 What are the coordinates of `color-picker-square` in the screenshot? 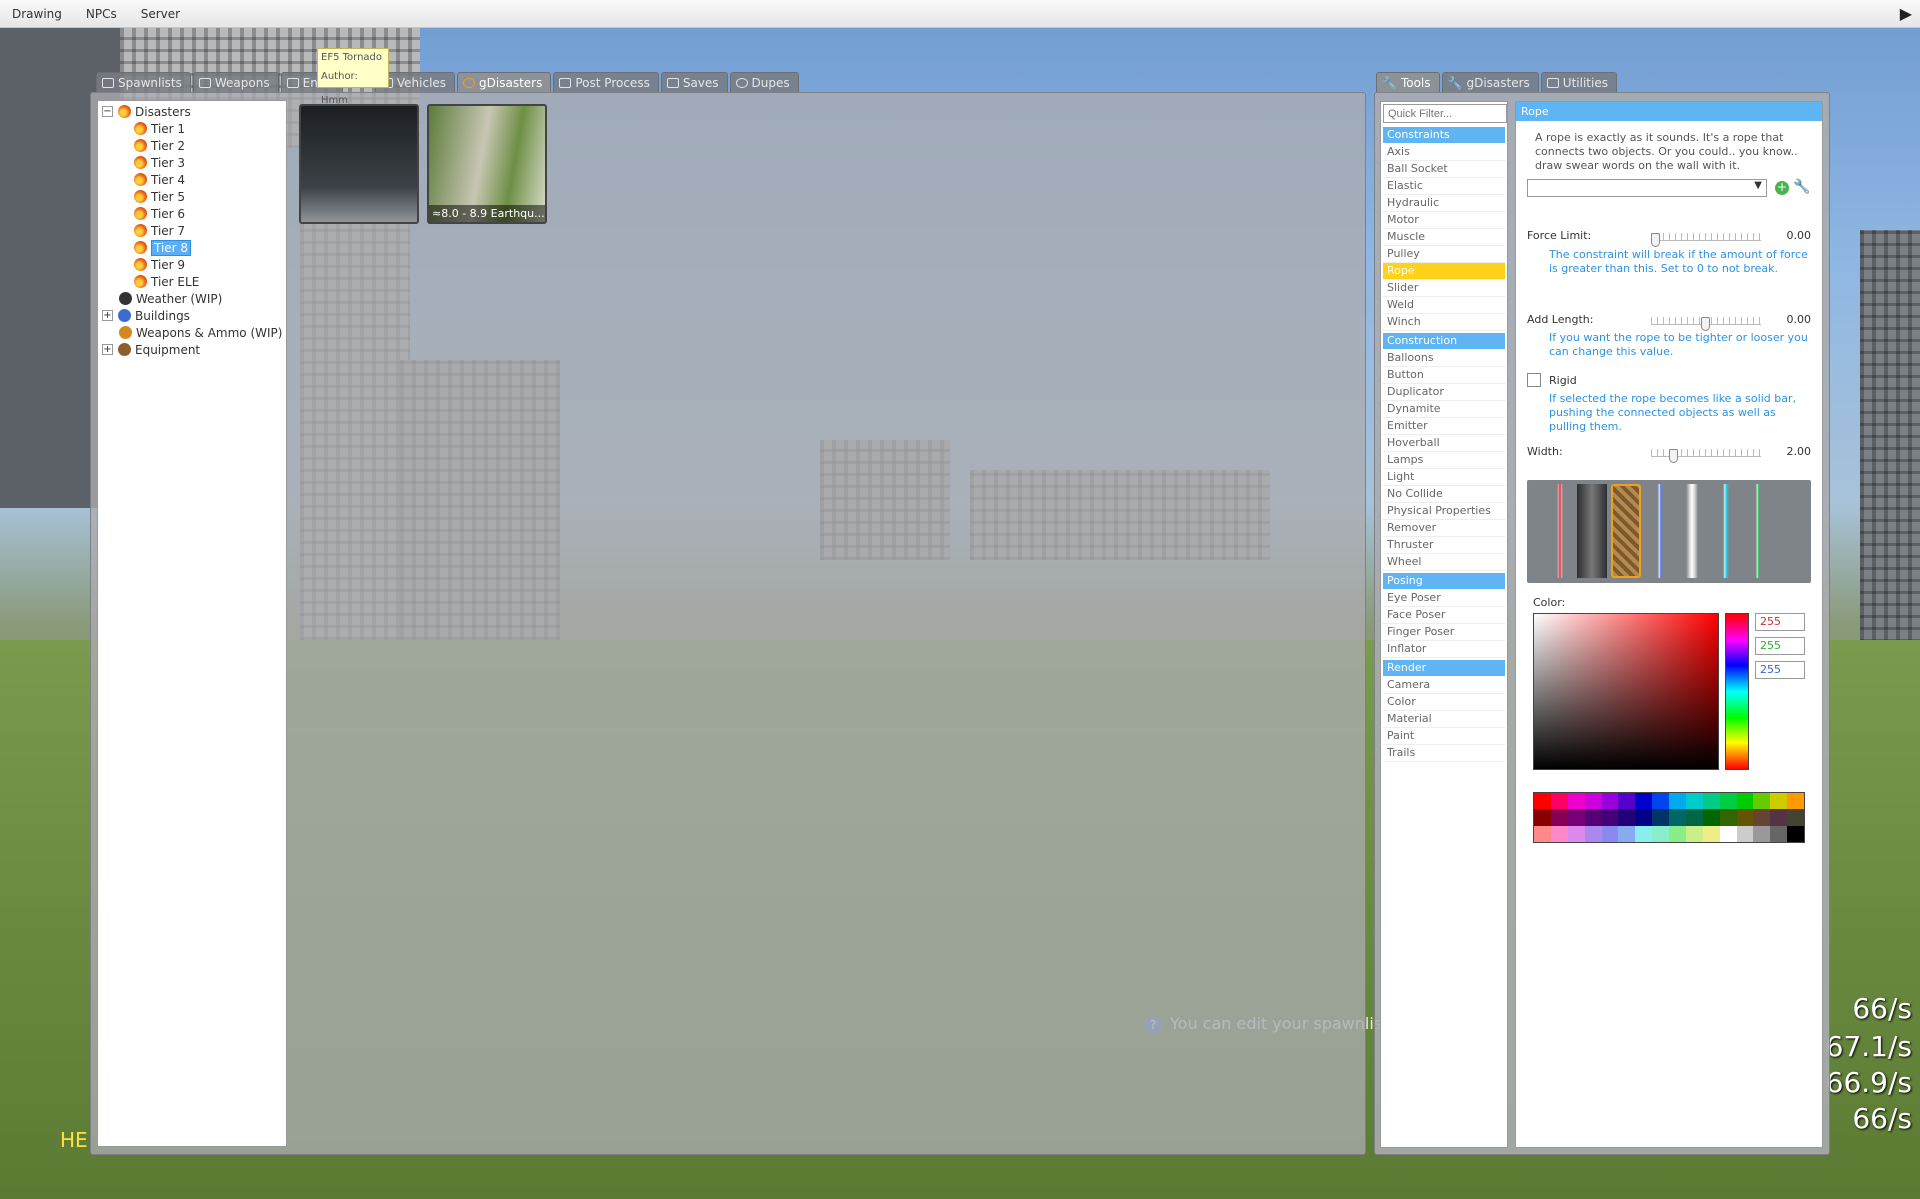 It's located at (1626, 691).